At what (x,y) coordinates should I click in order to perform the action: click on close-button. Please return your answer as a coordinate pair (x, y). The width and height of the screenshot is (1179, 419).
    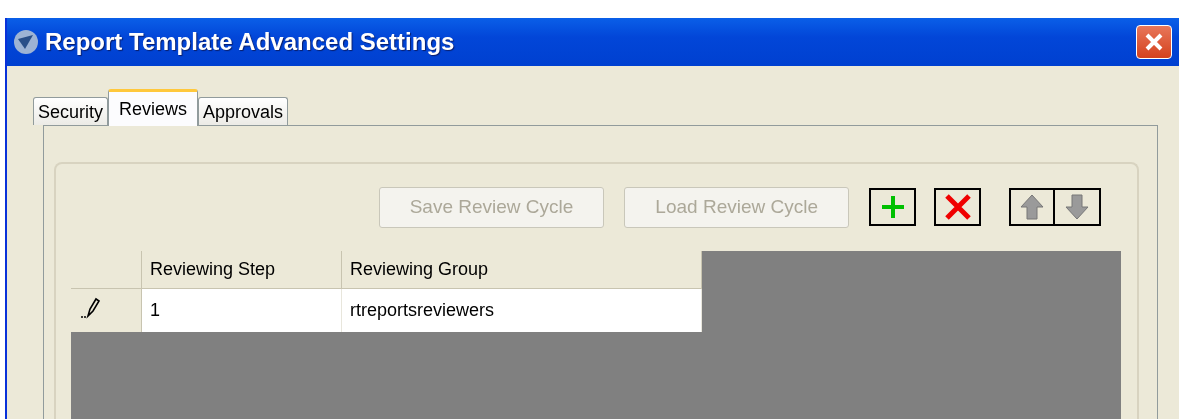
    Looking at the image, I should click on (1154, 42).